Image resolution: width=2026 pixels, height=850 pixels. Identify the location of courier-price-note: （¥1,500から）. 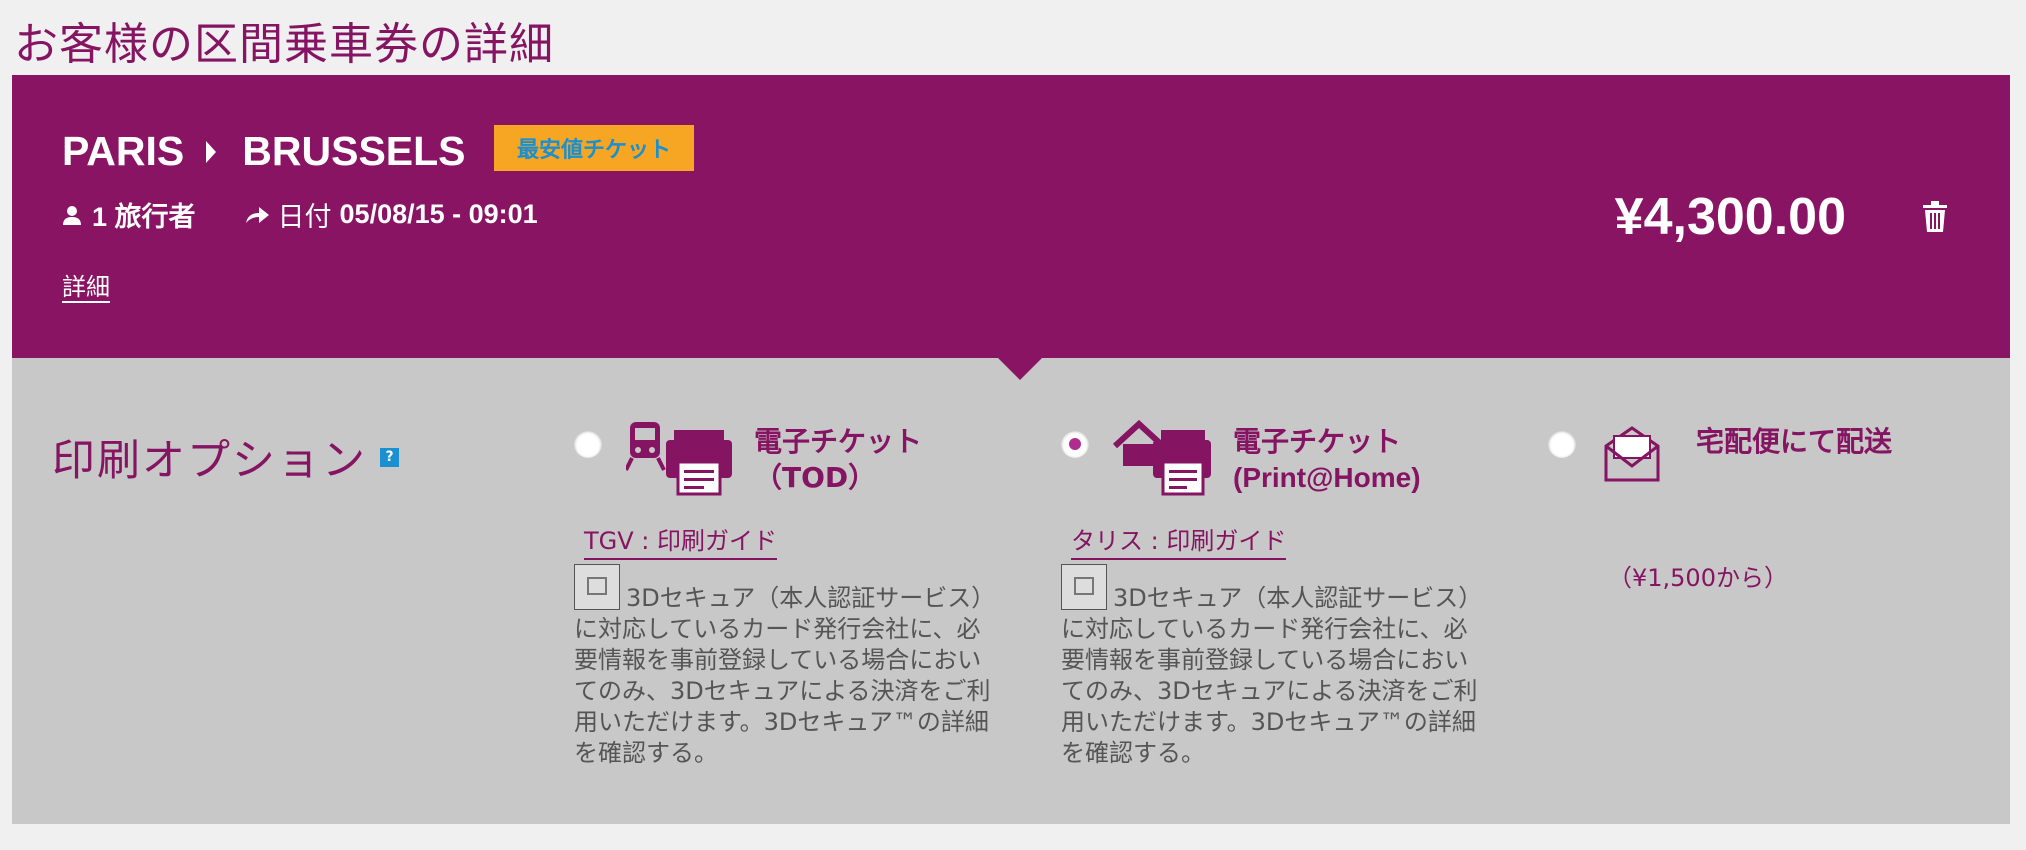
(1698, 578).